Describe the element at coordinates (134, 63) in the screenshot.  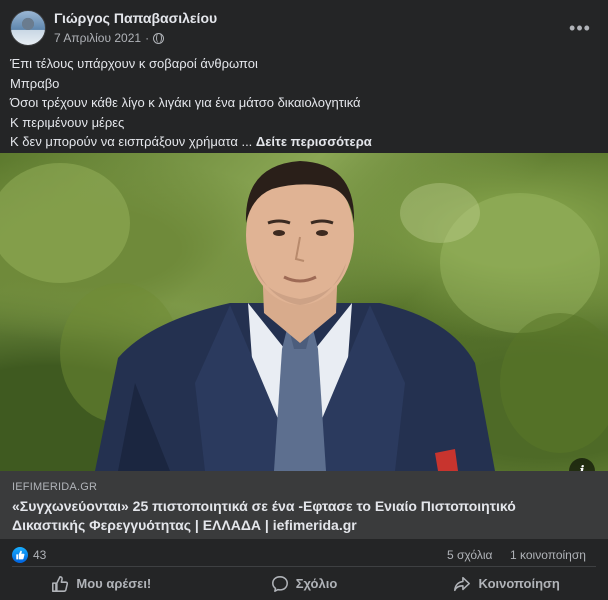
I see `post-text-line: Έπι τέλους υπάρχουν κ σοβαροί άνθρωποι` at that location.